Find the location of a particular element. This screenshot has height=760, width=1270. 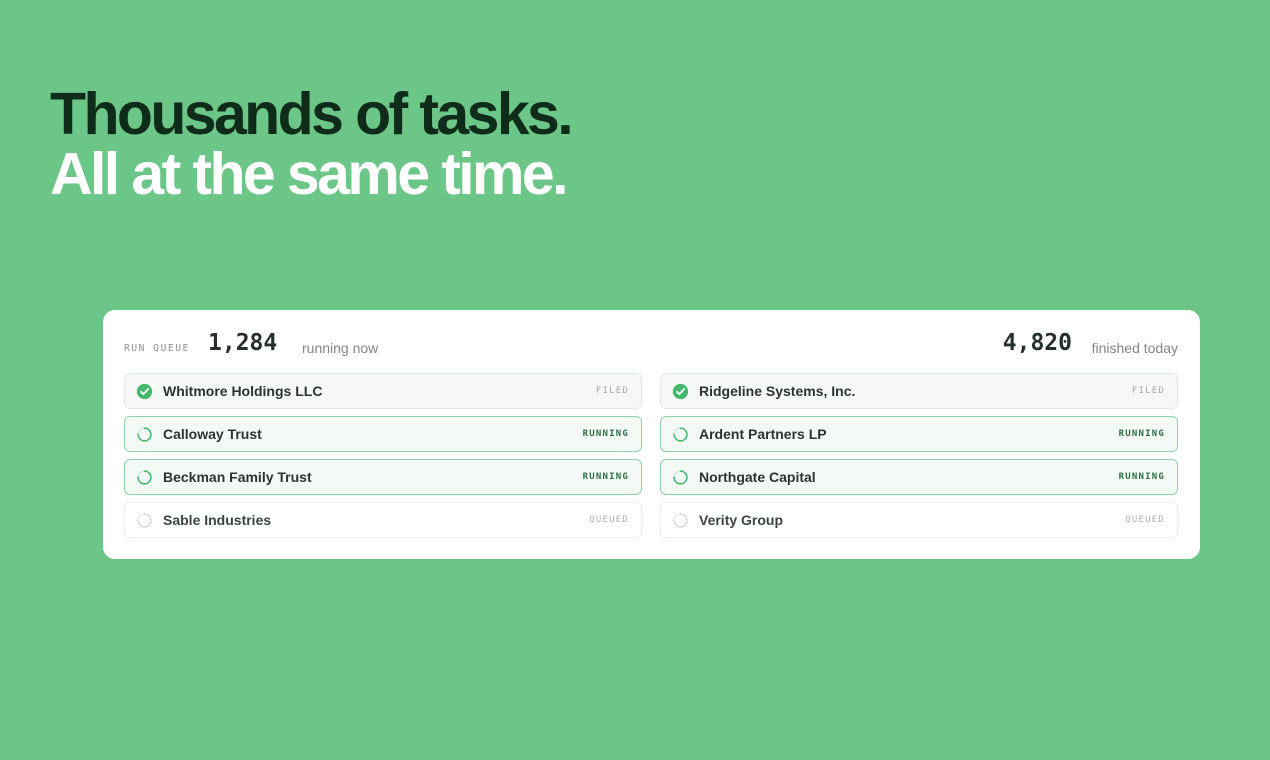

task-row: Verity Group QUEUED is located at coordinates (919, 520).